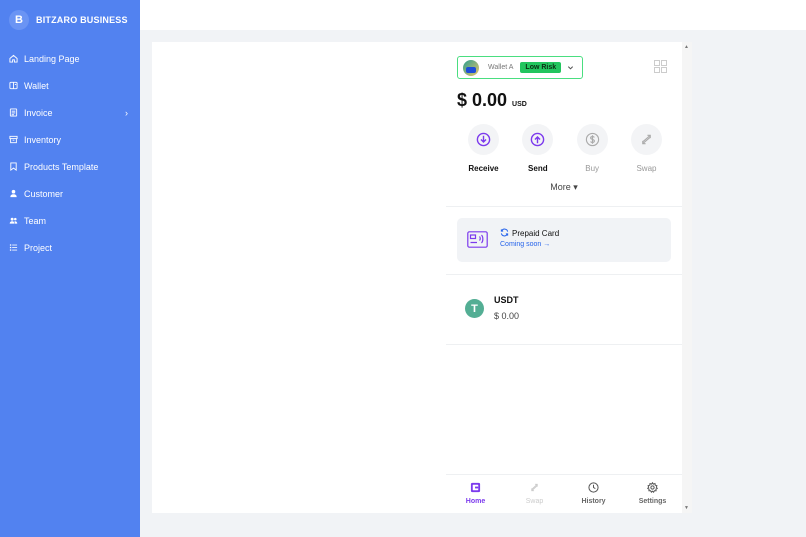 The image size is (806, 537). Describe the element at coordinates (483, 168) in the screenshot. I see `receive-label: Receive` at that location.